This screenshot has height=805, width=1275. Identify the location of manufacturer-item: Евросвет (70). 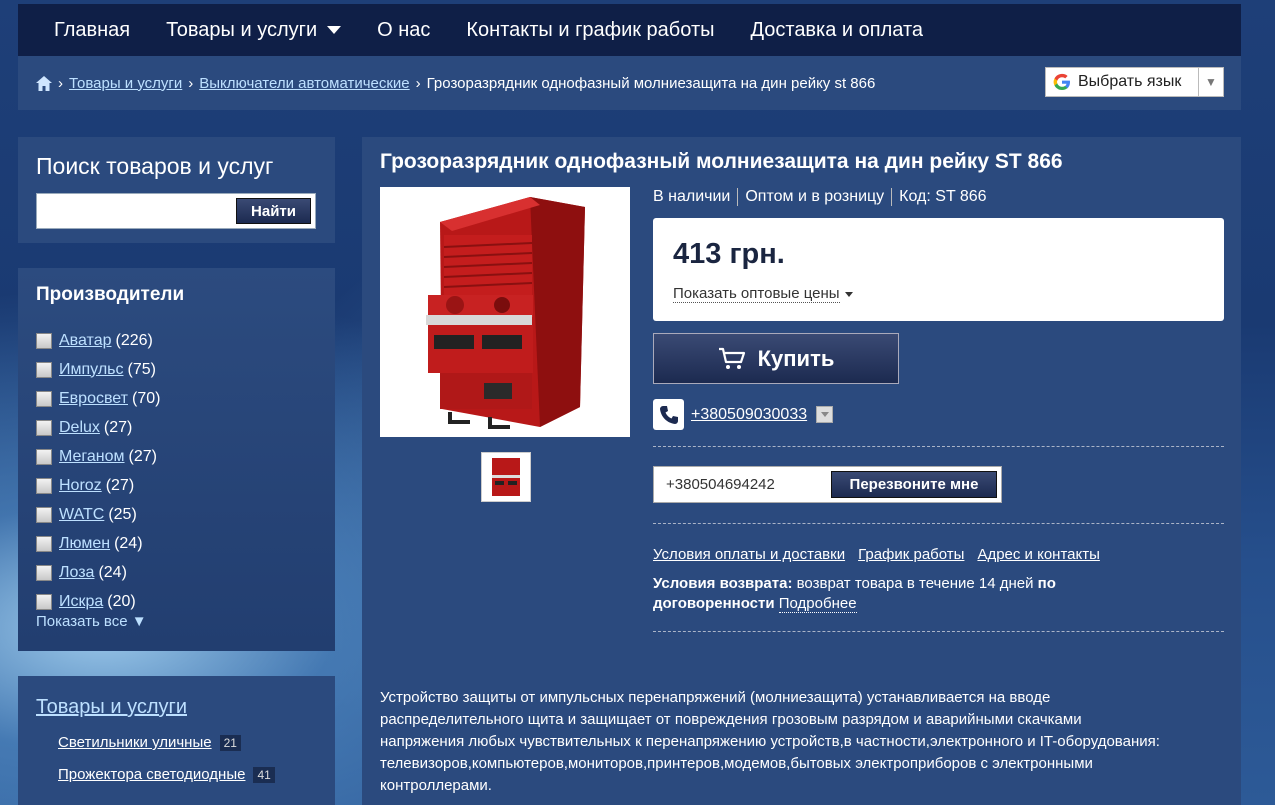
(98, 398).